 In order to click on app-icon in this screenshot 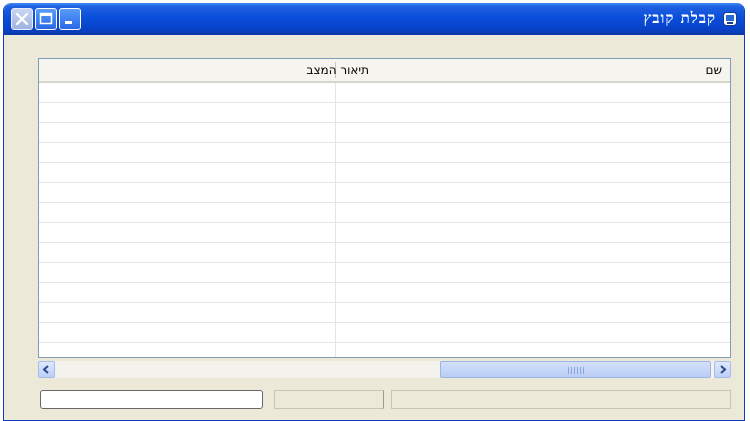, I will do `click(730, 19)`.